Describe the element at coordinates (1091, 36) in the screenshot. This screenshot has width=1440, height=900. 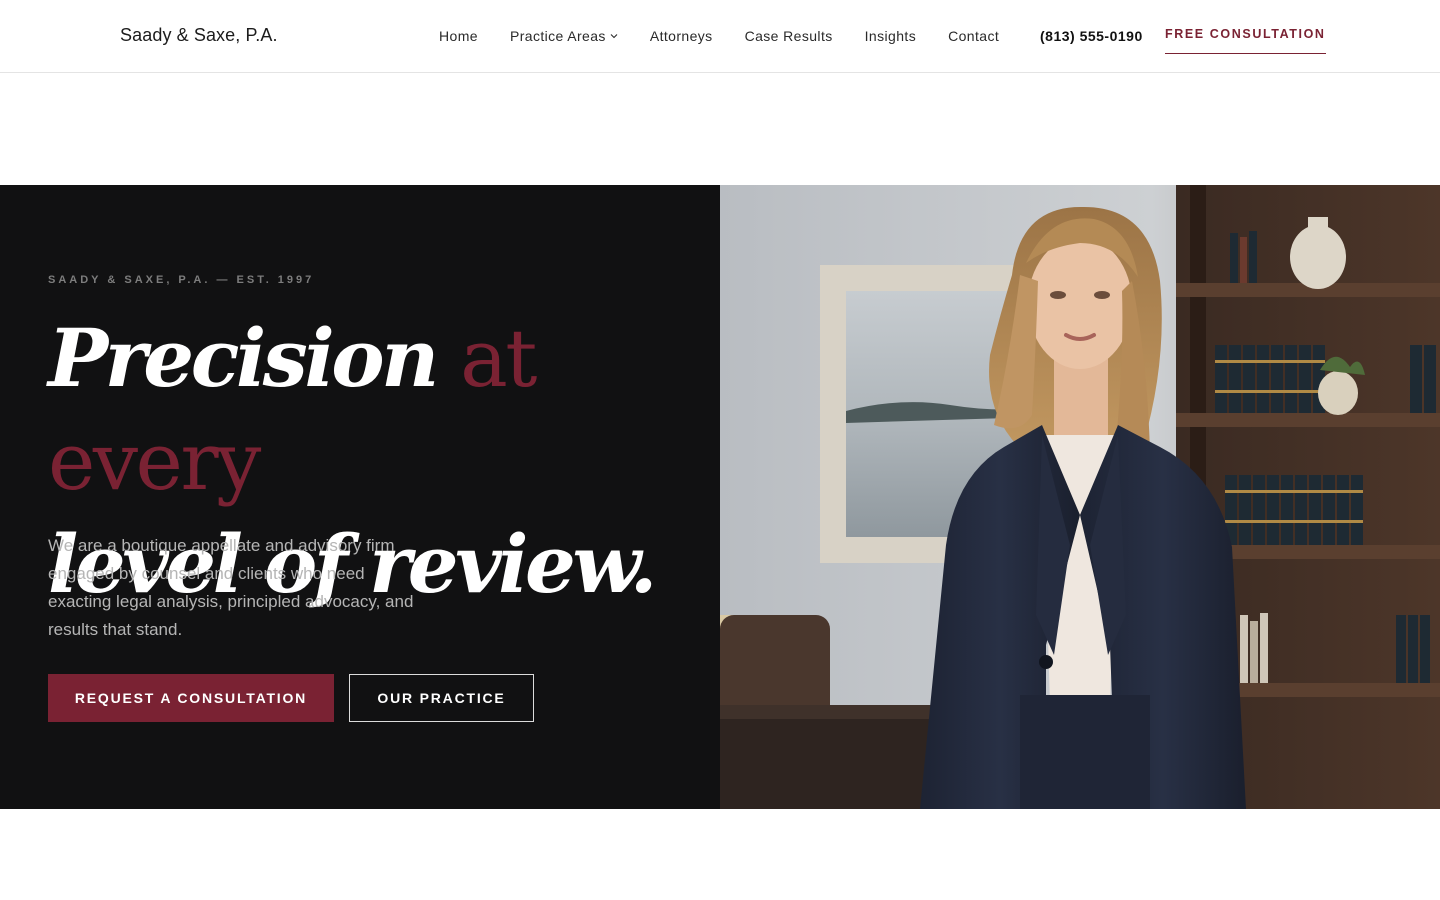
I see `phone-link: (813) 555-0190` at that location.